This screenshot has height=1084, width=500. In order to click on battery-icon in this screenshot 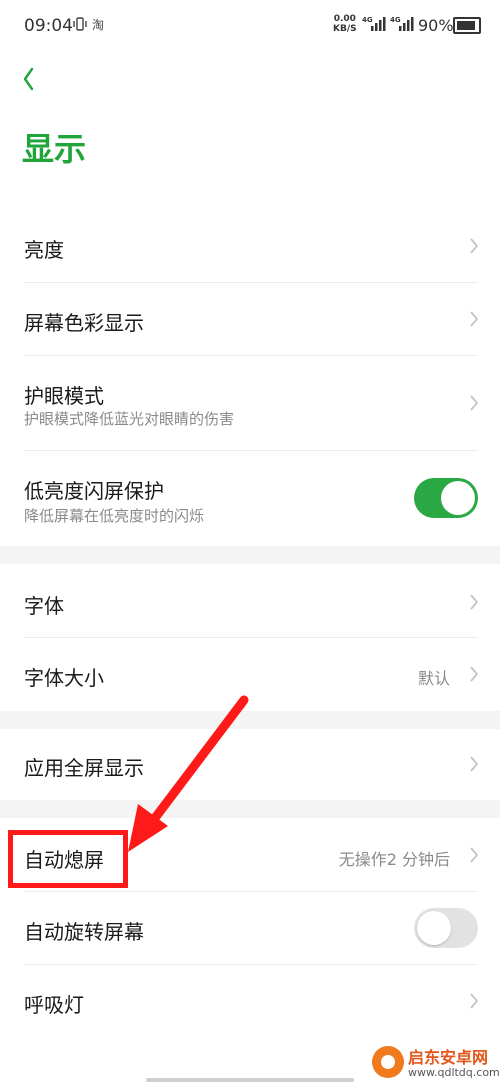, I will do `click(467, 25)`.